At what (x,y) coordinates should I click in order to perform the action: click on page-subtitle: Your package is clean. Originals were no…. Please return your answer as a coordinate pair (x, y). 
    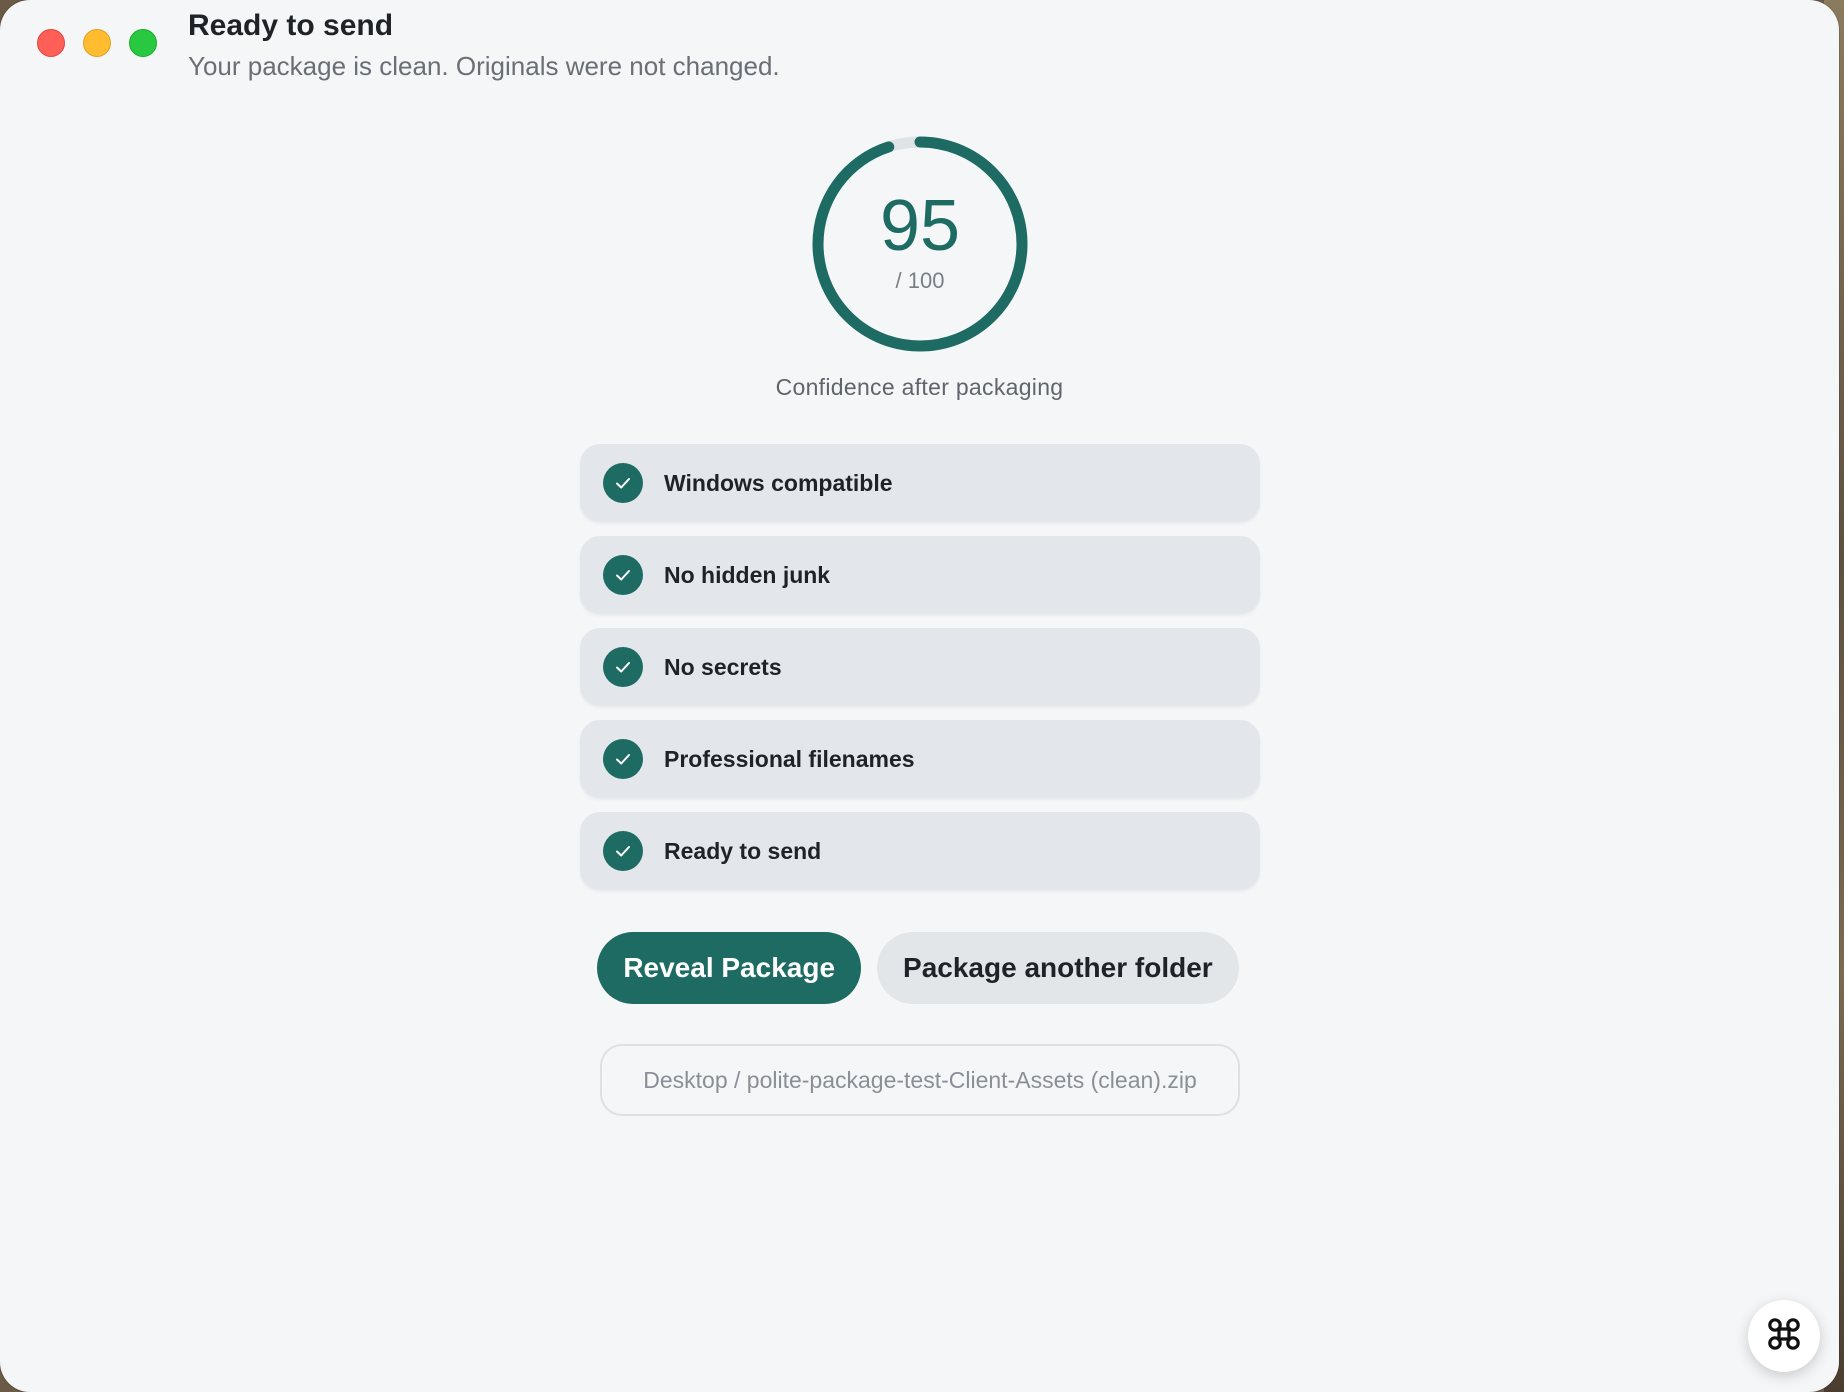
    Looking at the image, I should click on (484, 66).